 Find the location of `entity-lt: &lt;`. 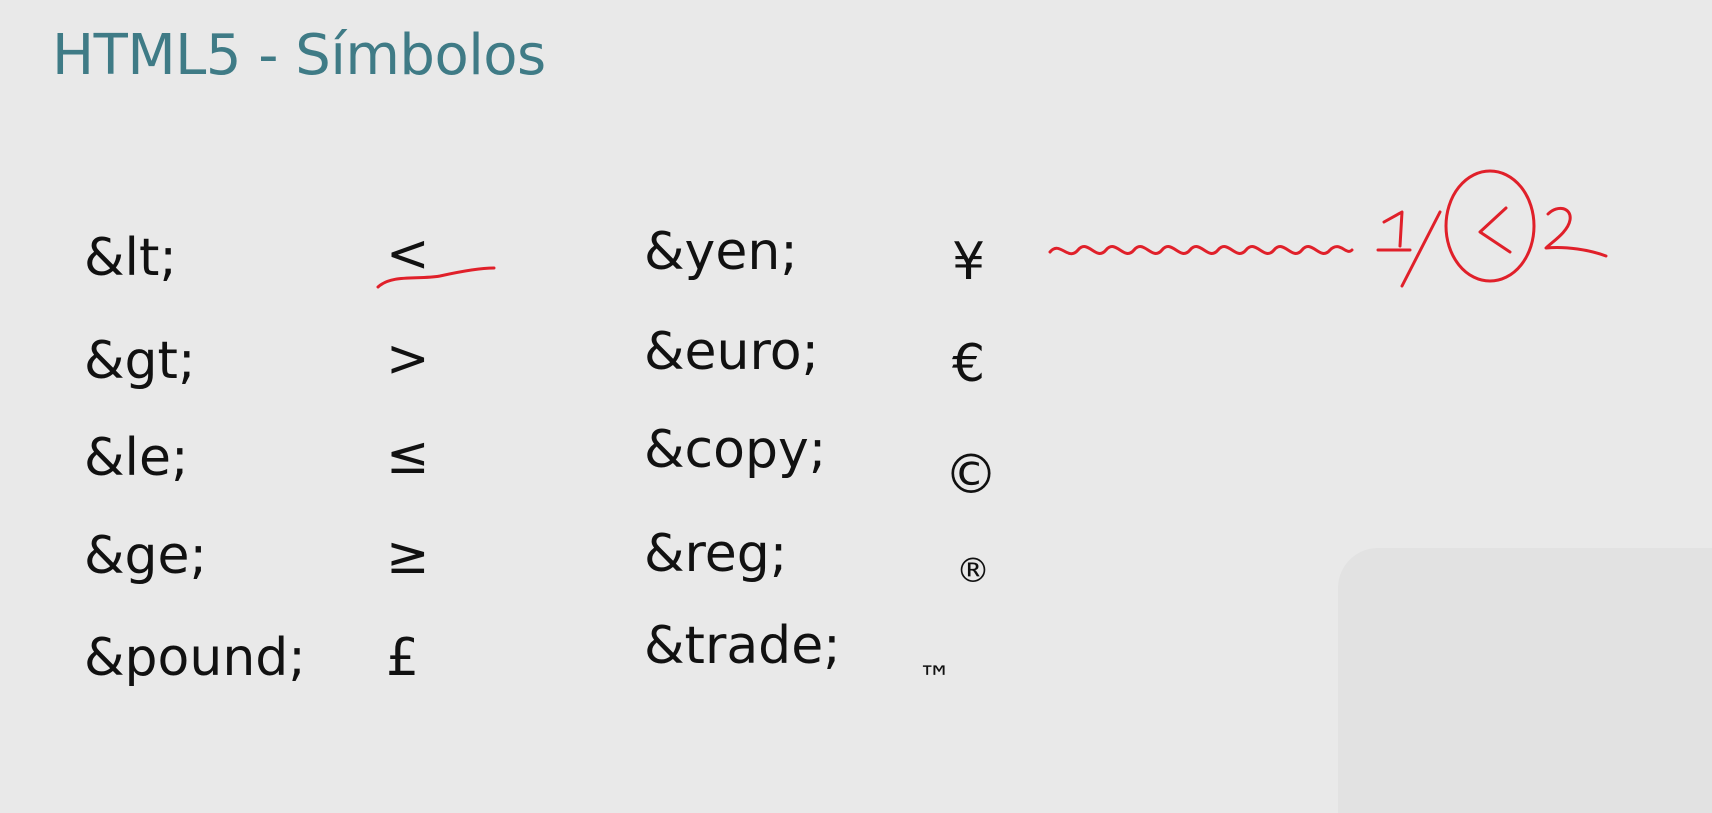

entity-lt: &lt; is located at coordinates (130, 258).